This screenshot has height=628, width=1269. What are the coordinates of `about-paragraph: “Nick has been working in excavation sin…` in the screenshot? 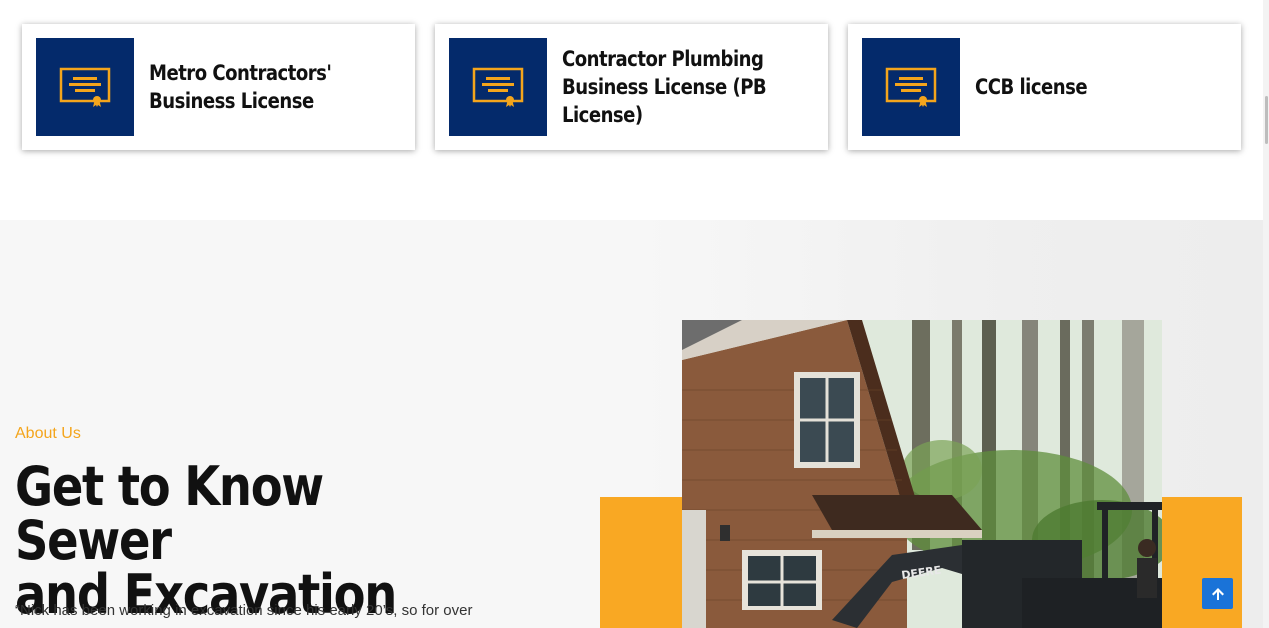 It's located at (244, 610).